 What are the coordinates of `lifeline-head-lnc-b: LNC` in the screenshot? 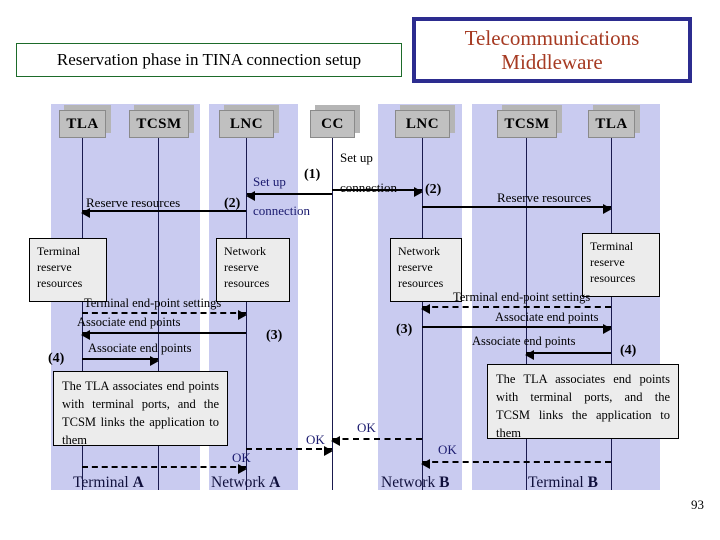 It's located at (422, 124).